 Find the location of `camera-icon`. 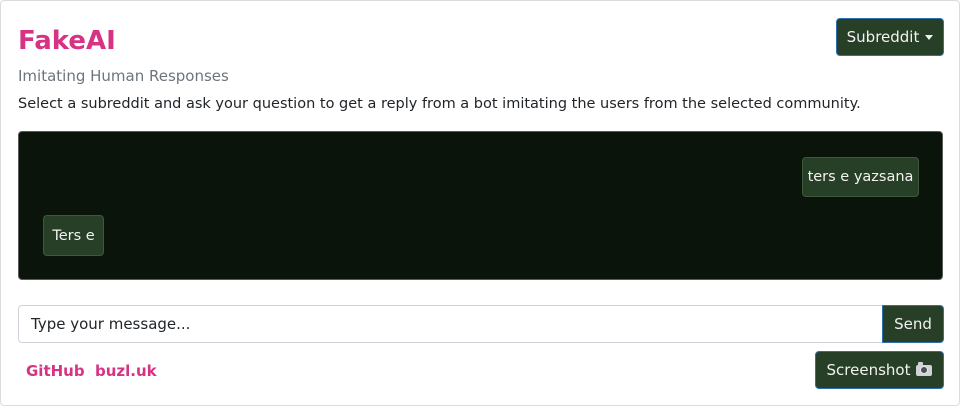

camera-icon is located at coordinates (924, 368).